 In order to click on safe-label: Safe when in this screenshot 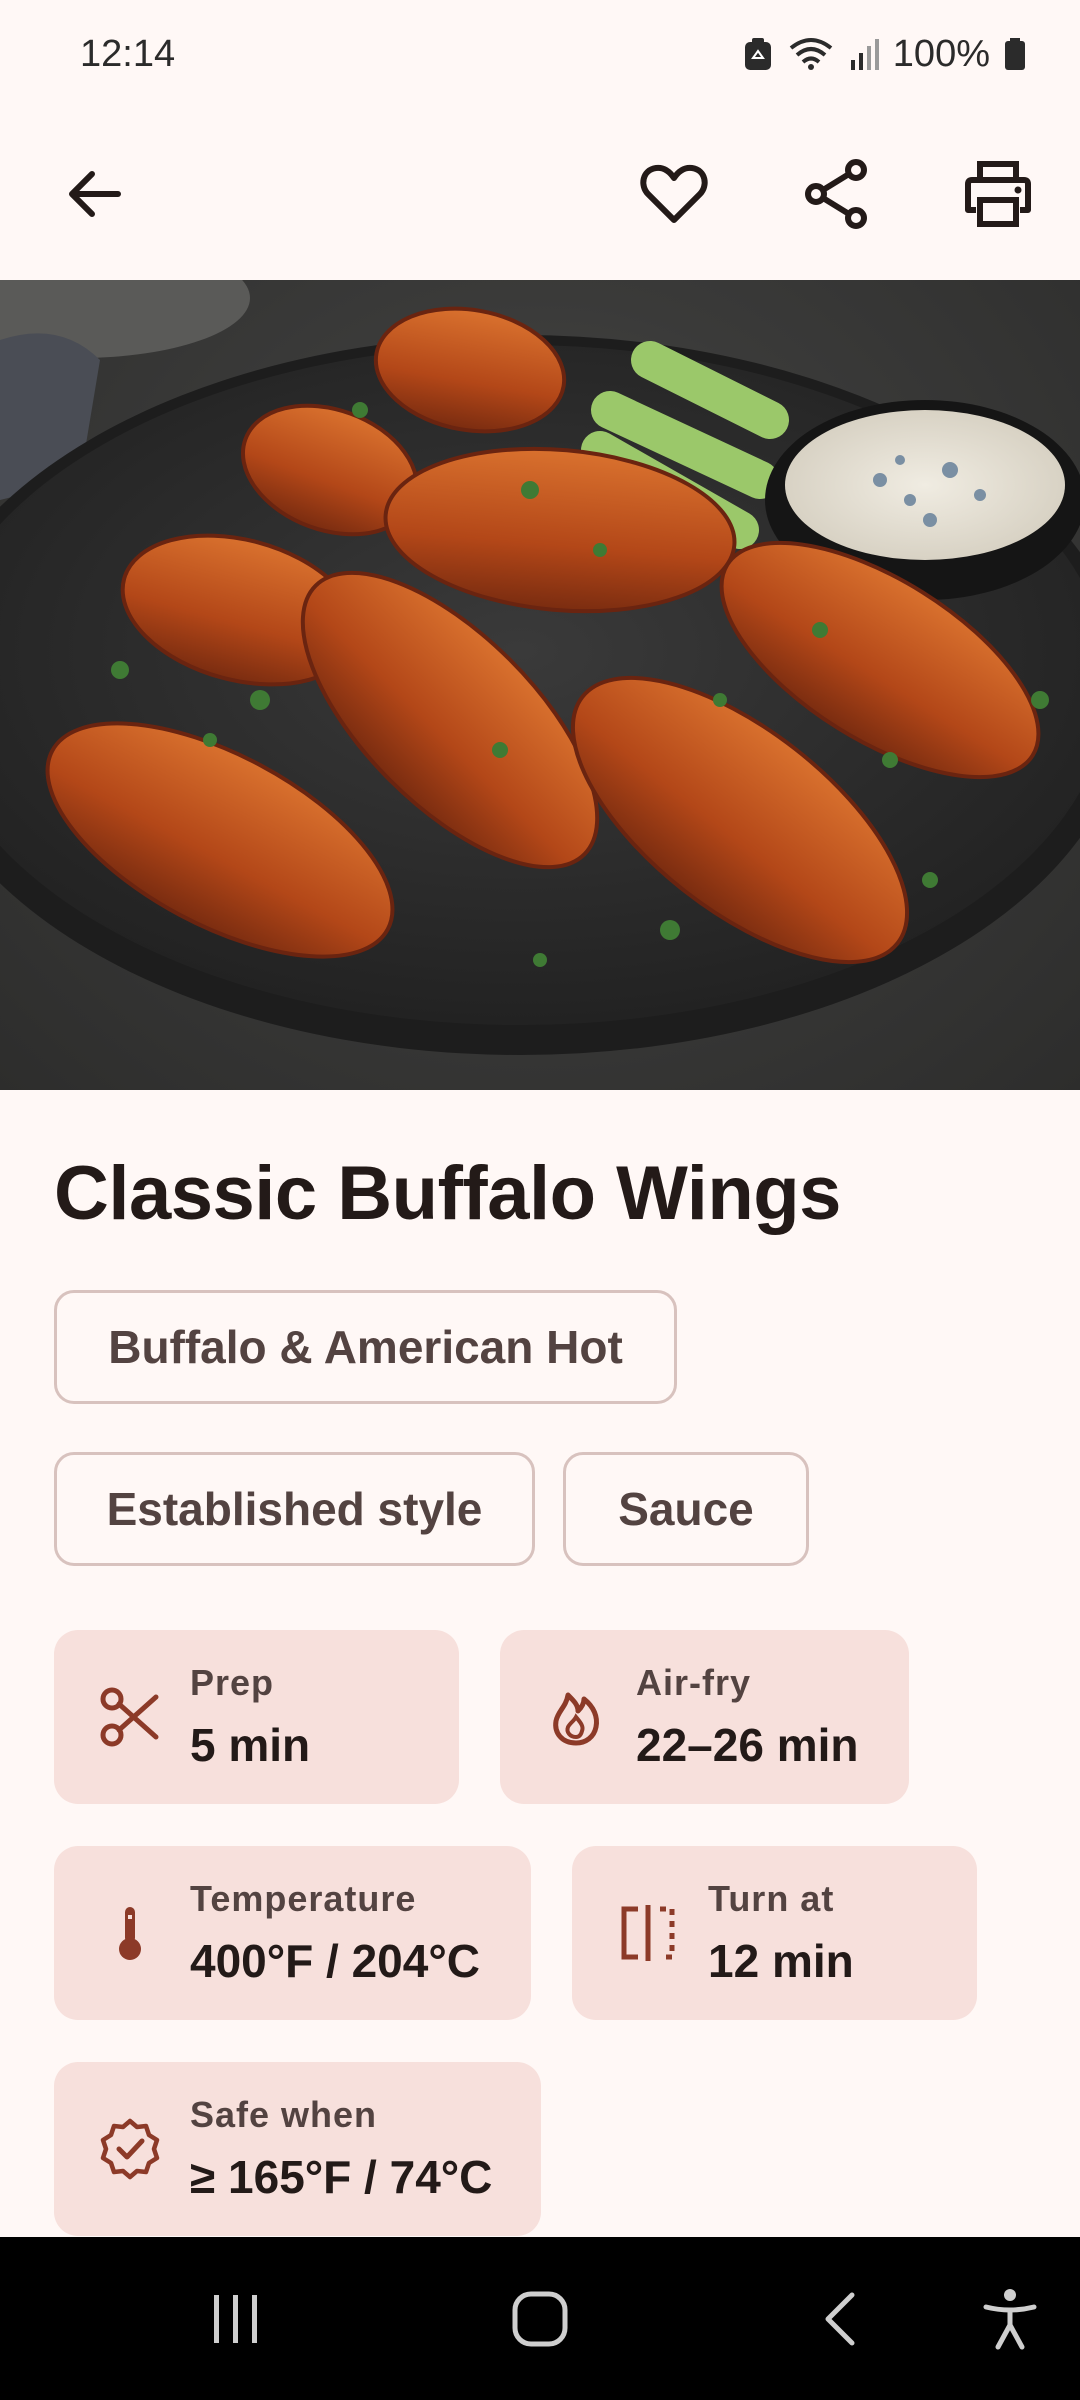, I will do `click(284, 2114)`.